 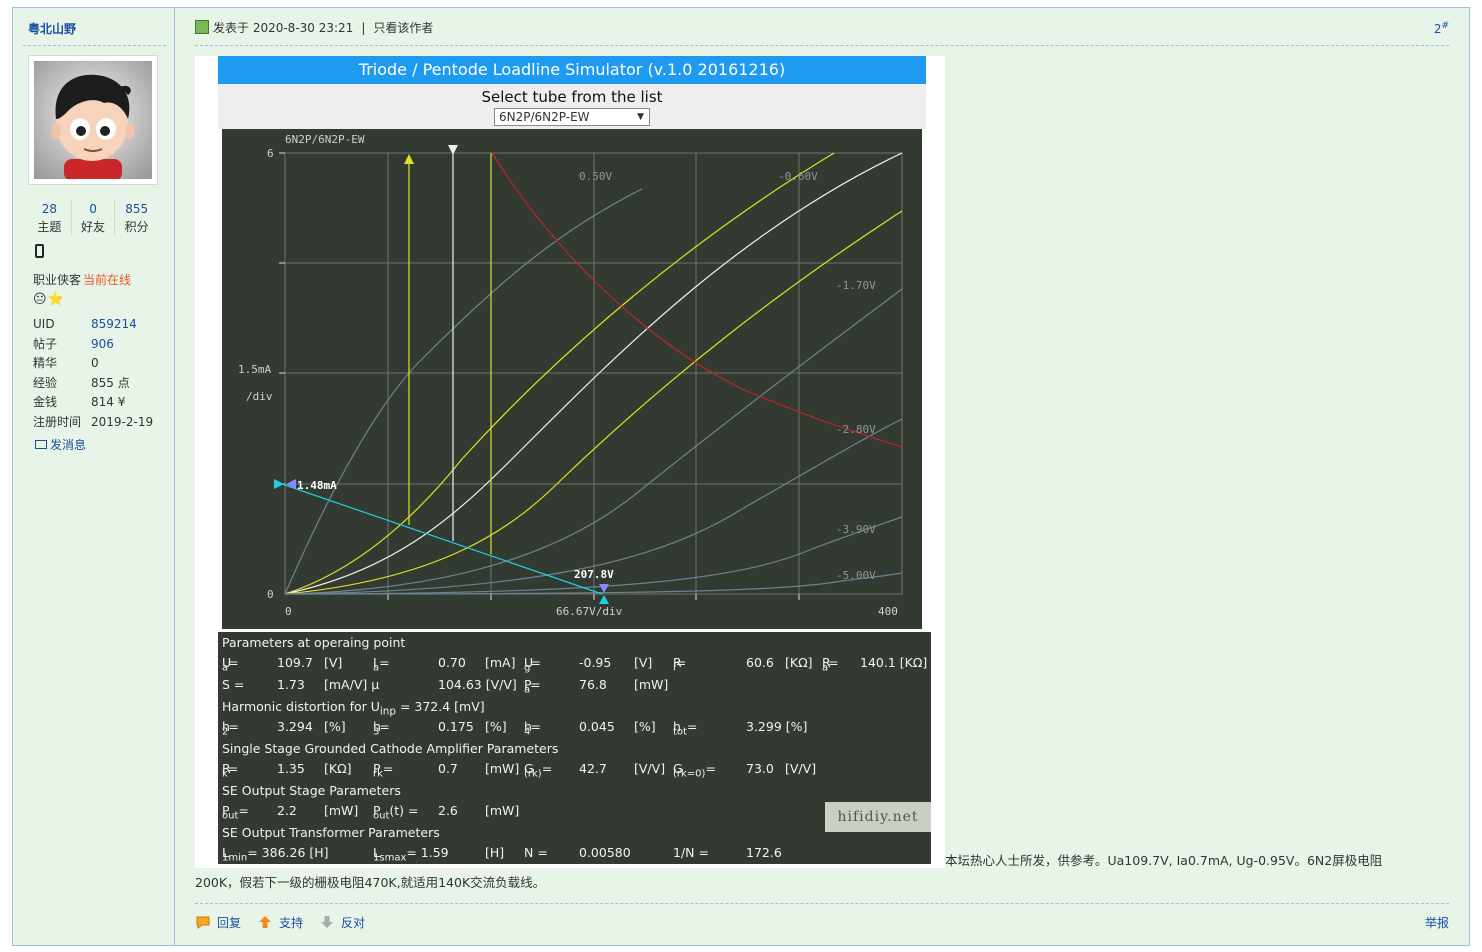 I want to click on author-name: 粤北山野, so click(x=52, y=28).